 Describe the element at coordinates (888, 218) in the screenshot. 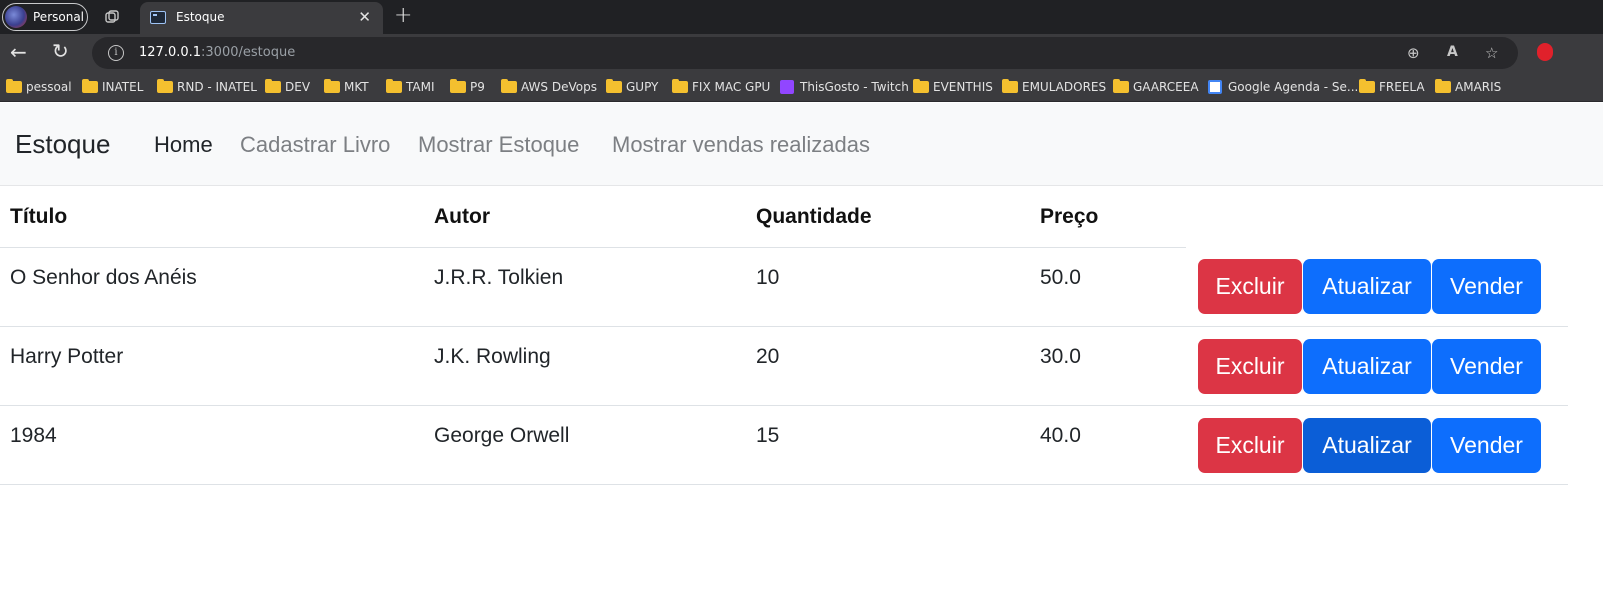

I see `header-quantidade: Quantidade` at that location.